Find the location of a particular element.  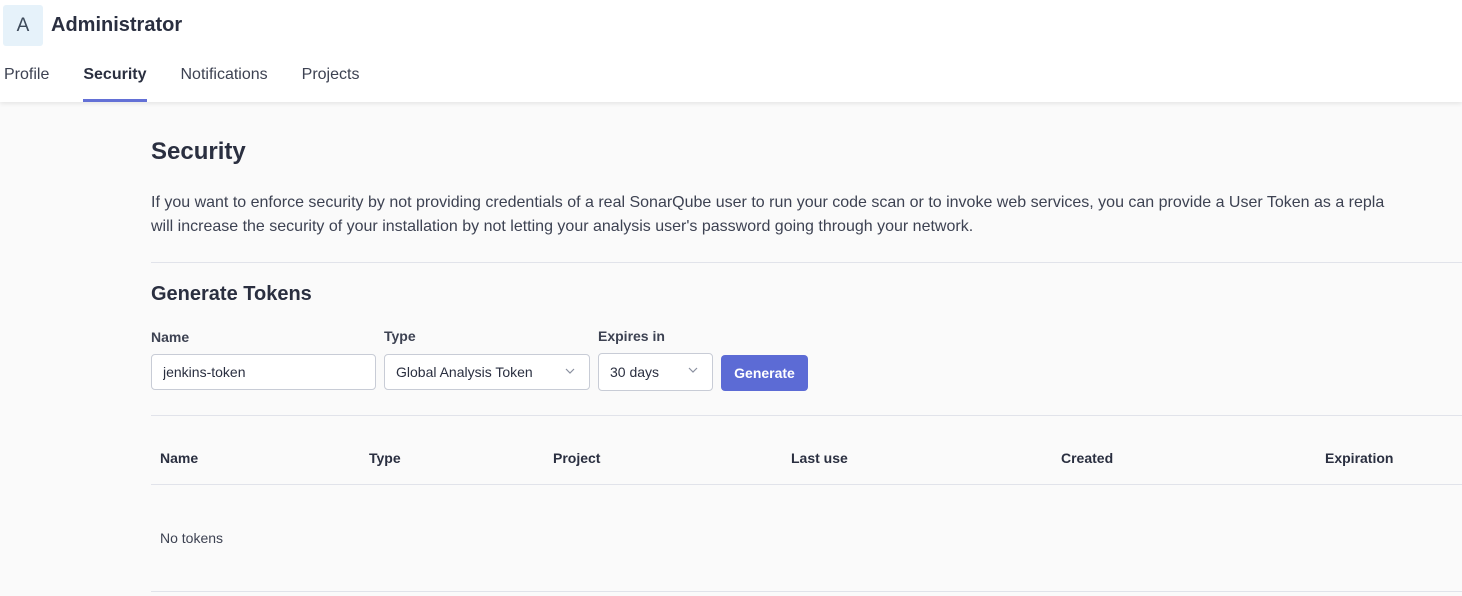

expires-select: 30 days is located at coordinates (655, 372).